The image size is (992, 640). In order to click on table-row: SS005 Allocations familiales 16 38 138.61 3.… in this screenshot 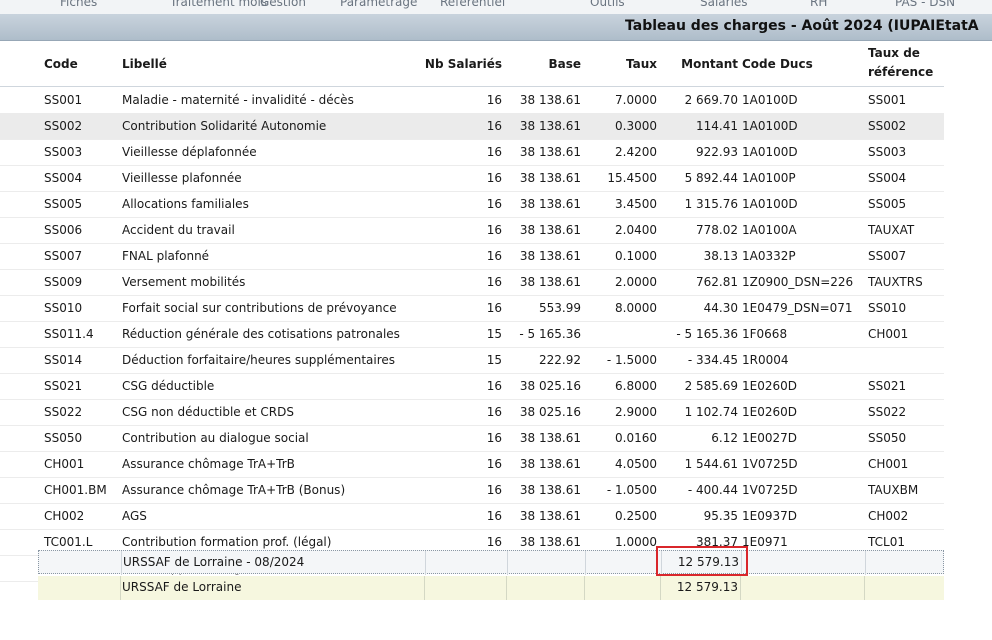, I will do `click(472, 204)`.